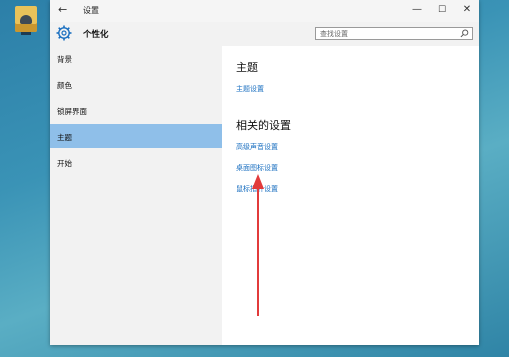  What do you see at coordinates (136, 84) in the screenshot?
I see `sidebar-item-colors: 颜色` at bounding box center [136, 84].